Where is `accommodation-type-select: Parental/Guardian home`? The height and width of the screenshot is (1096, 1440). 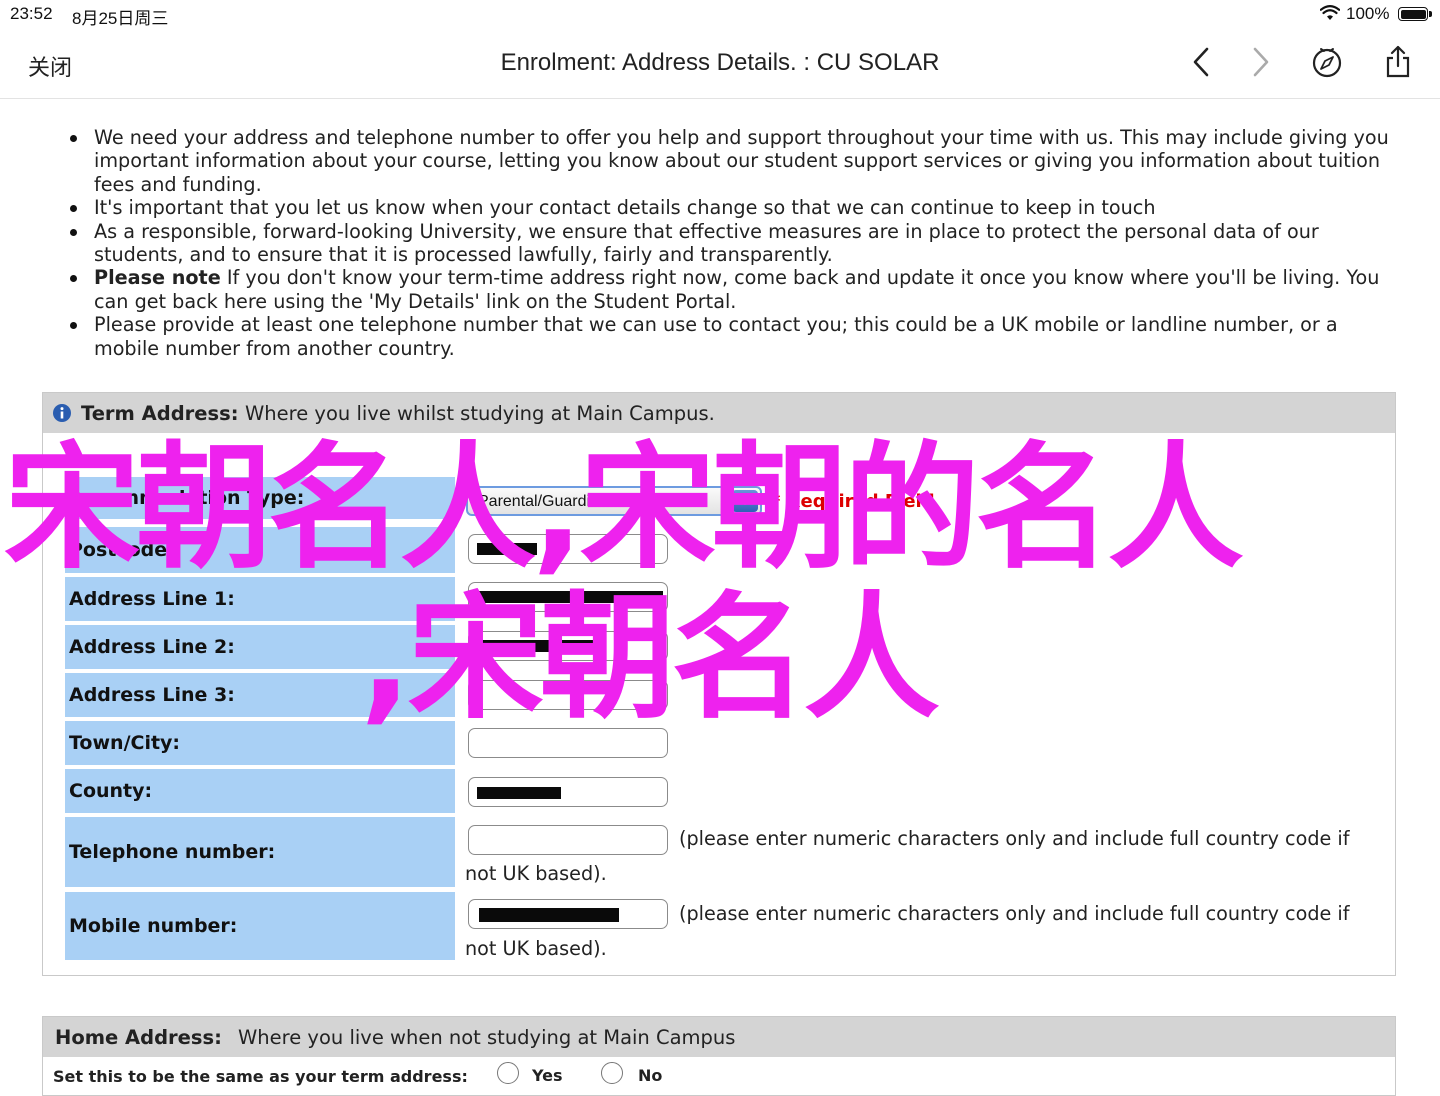 accommodation-type-select: Parental/Guardian home is located at coordinates (614, 501).